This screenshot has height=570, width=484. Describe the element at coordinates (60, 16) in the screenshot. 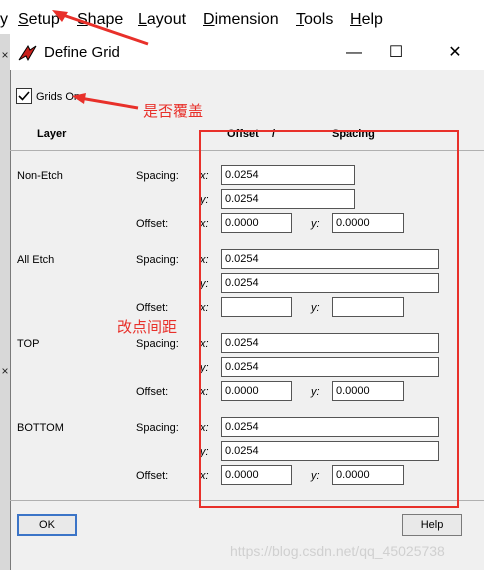

I see `arrowhead-setup` at that location.